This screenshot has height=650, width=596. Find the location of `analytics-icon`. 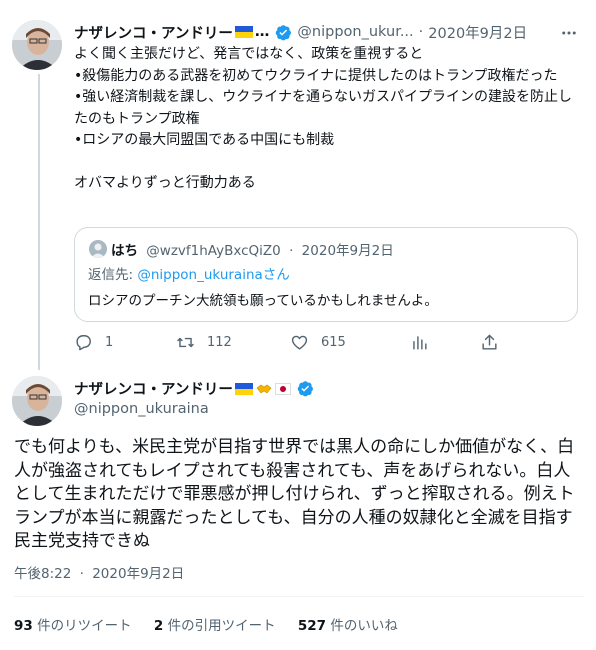

analytics-icon is located at coordinates (420, 343).